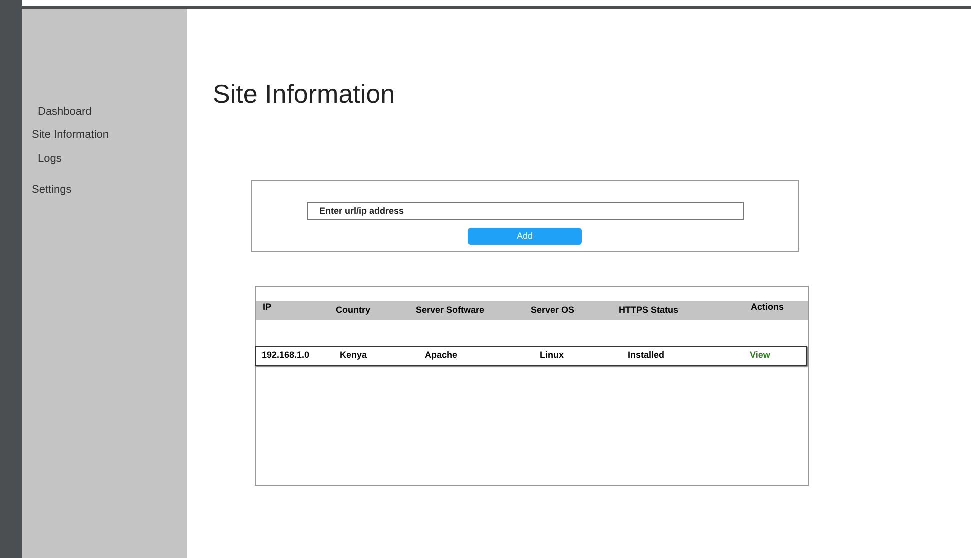  Describe the element at coordinates (441, 355) in the screenshot. I see `table-cell-text: Apache` at that location.